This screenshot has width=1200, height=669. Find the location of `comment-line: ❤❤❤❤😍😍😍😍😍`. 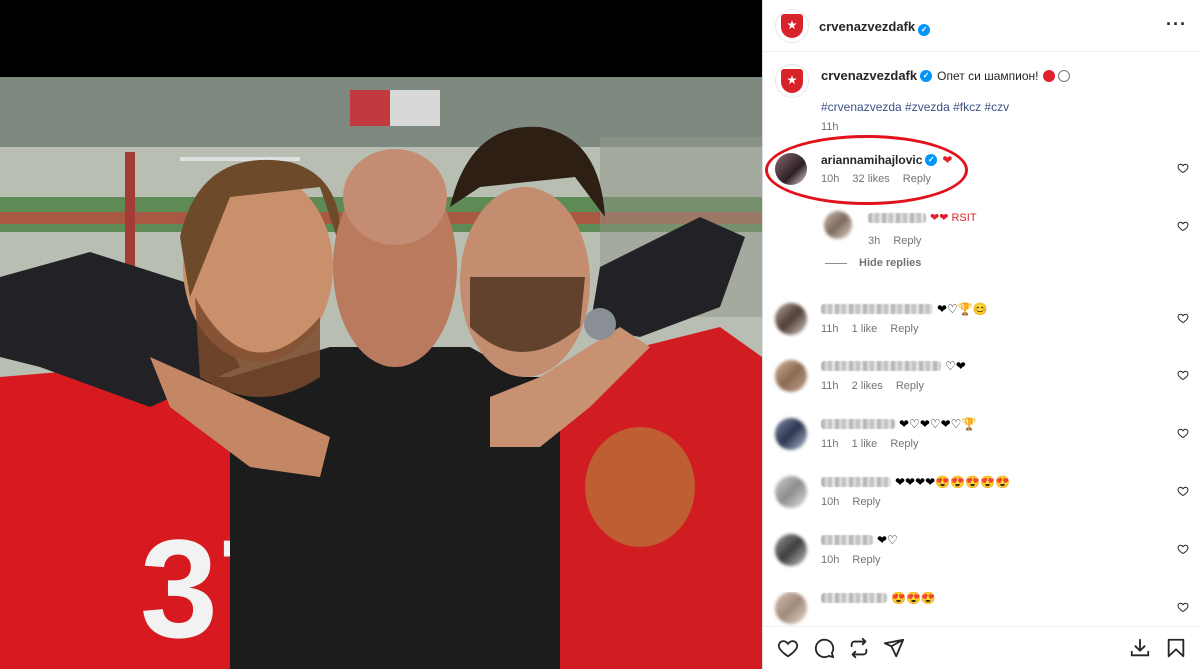

comment-line: ❤❤❤❤😍😍😍😍😍 is located at coordinates (915, 482).